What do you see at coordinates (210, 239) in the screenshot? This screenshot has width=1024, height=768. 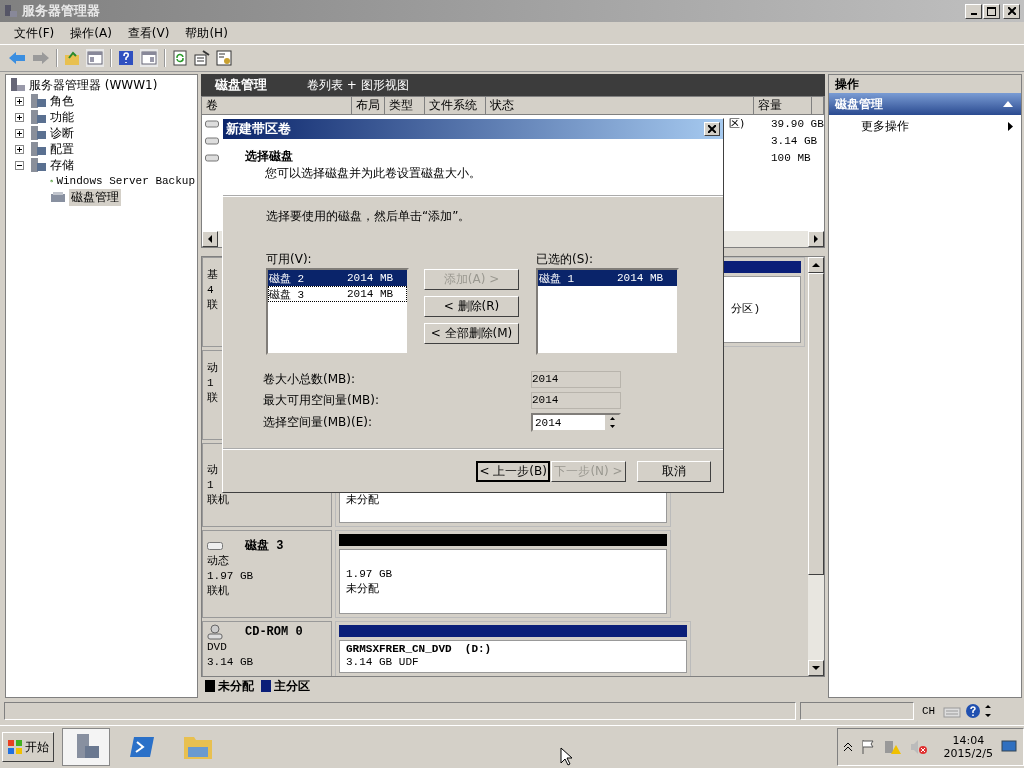 I see `left-arrow-icon` at bounding box center [210, 239].